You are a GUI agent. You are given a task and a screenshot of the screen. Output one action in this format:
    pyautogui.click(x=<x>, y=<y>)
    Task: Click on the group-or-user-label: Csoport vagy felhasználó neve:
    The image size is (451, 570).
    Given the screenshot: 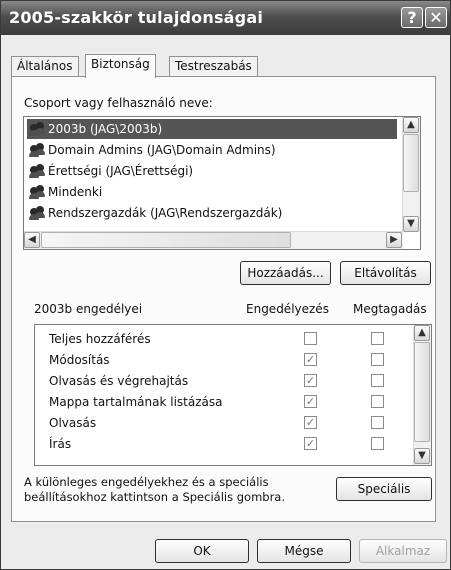 What is the action you would take?
    pyautogui.click(x=118, y=103)
    